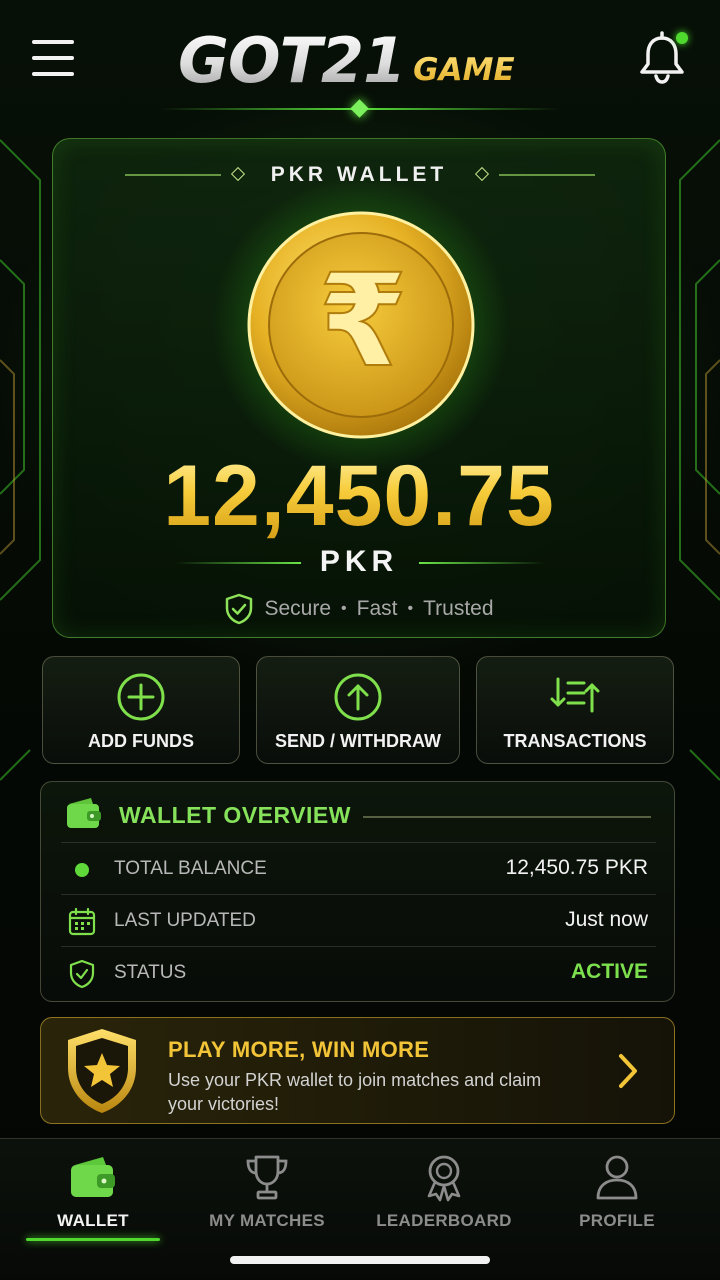 This screenshot has width=720, height=1280. I want to click on arrow-up-circle-icon, so click(358, 697).